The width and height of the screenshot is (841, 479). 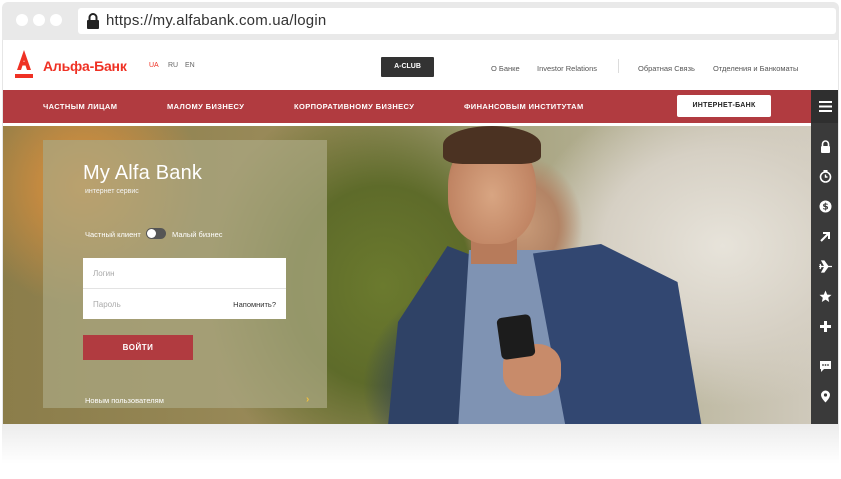 I want to click on right-sidebar: $, so click(x=824, y=257).